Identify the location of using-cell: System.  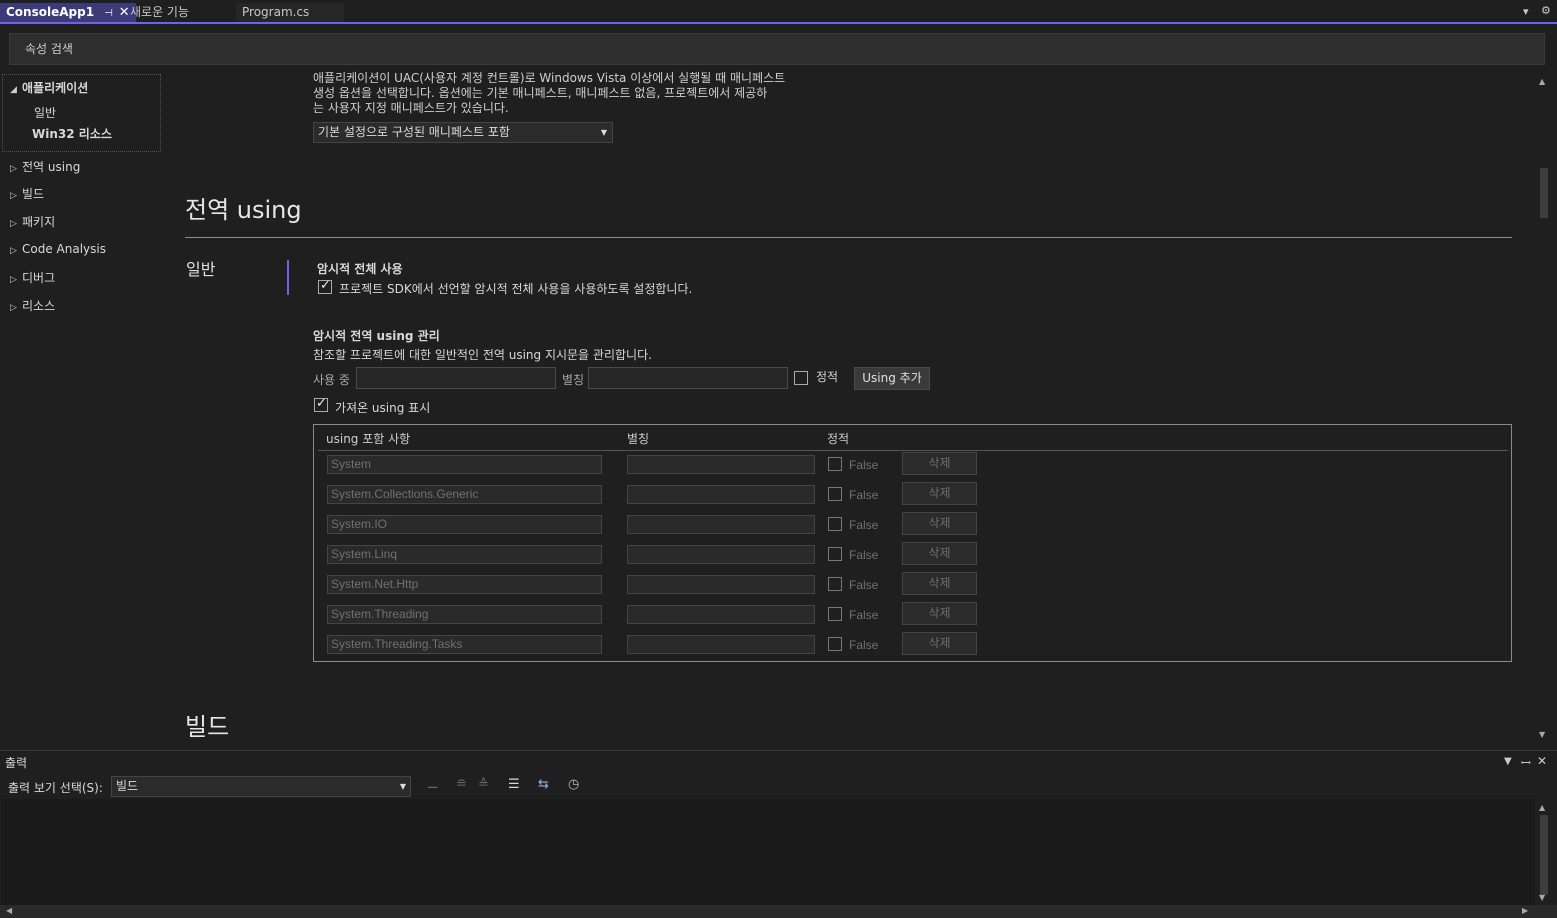
(464, 464).